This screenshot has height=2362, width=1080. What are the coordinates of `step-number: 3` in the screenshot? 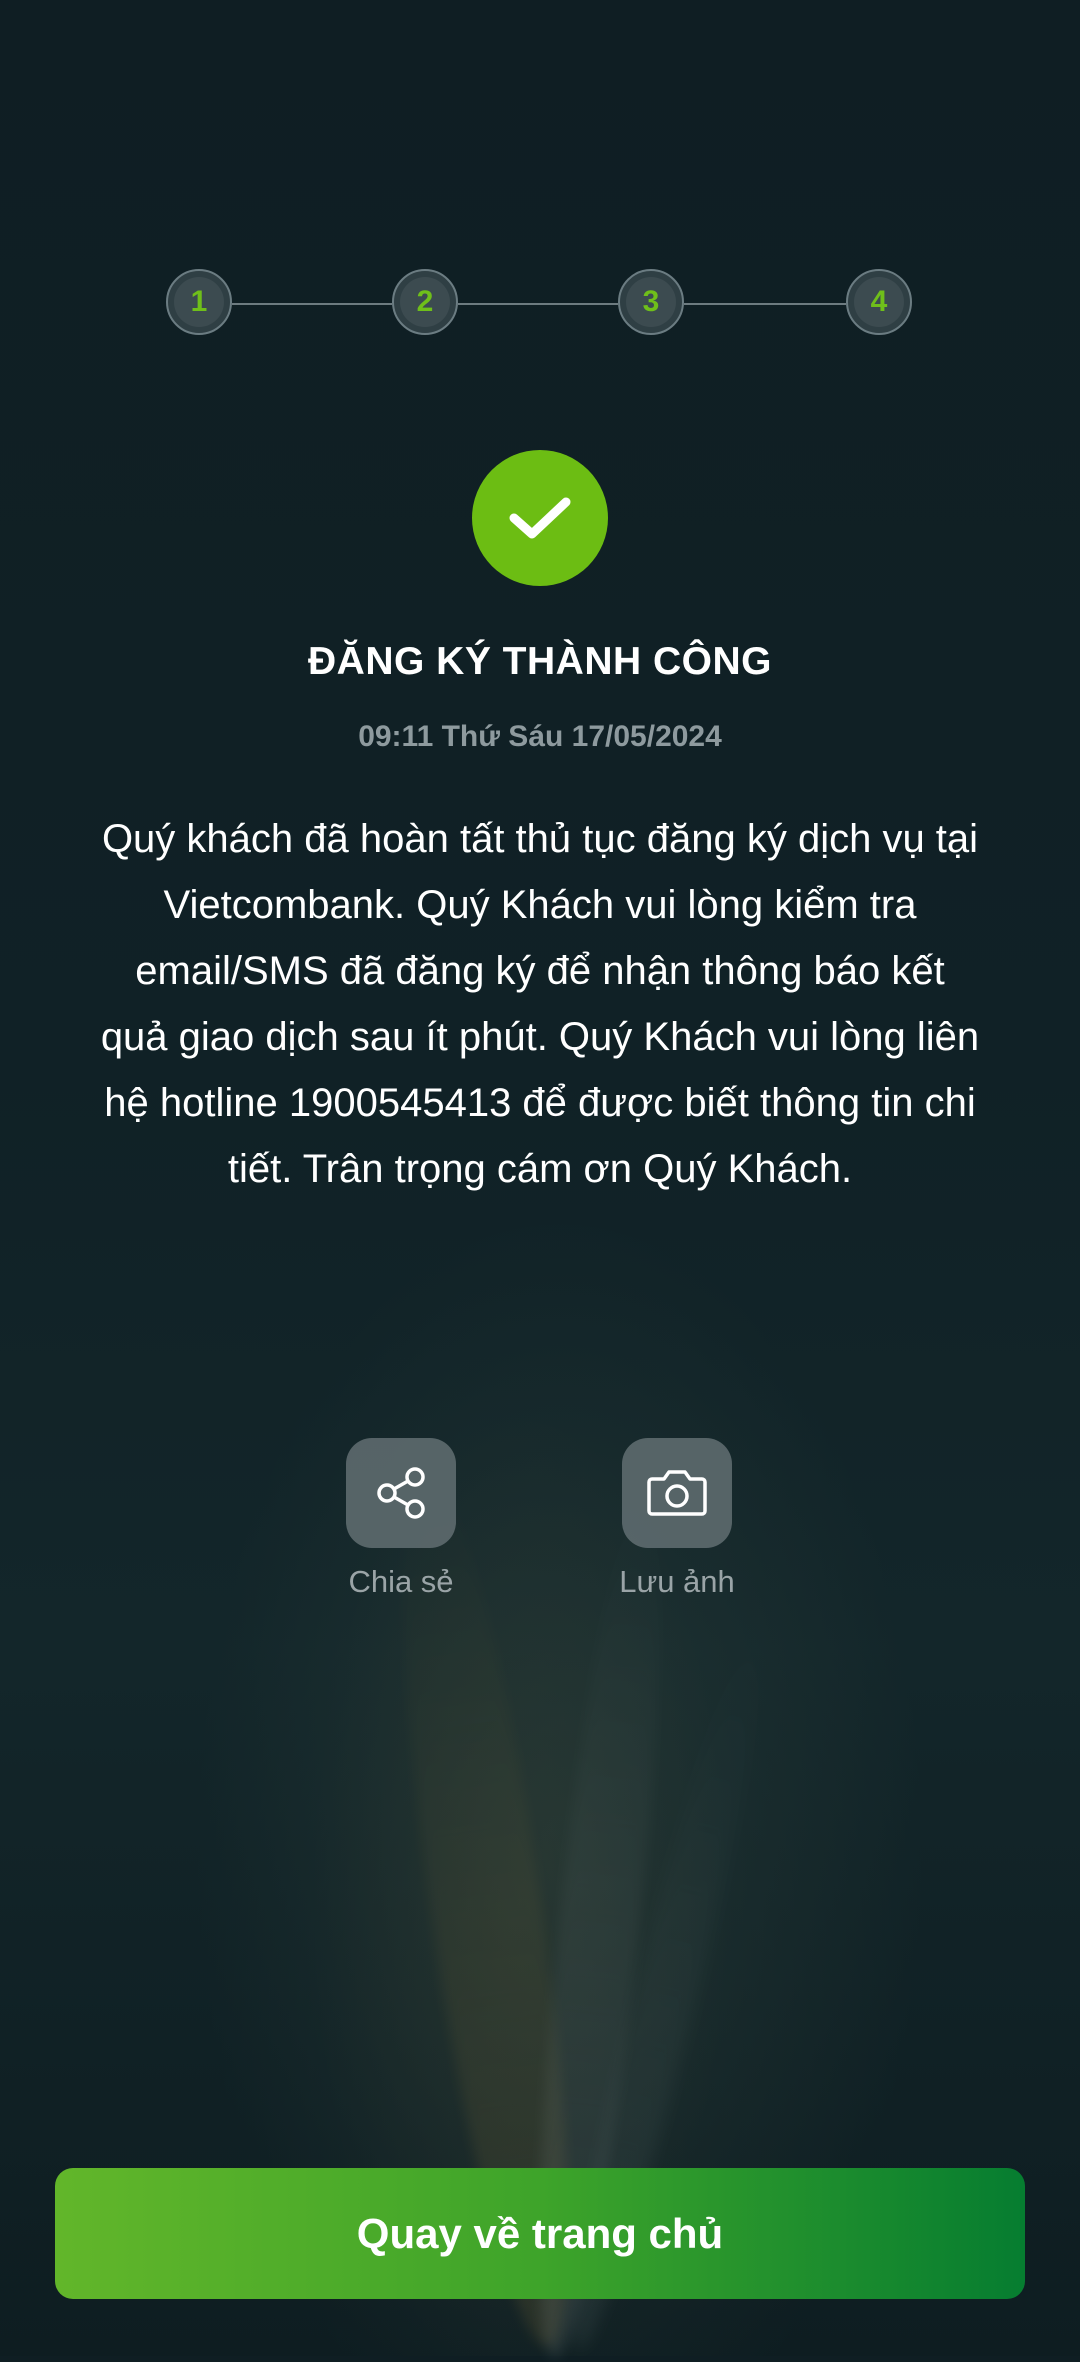 It's located at (651, 302).